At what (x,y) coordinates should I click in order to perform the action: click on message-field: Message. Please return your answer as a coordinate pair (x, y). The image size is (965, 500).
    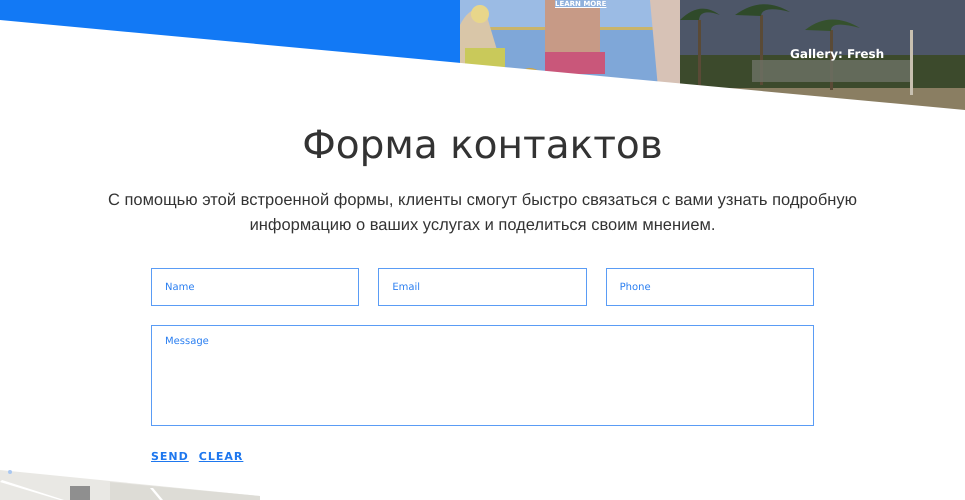
    Looking at the image, I should click on (482, 375).